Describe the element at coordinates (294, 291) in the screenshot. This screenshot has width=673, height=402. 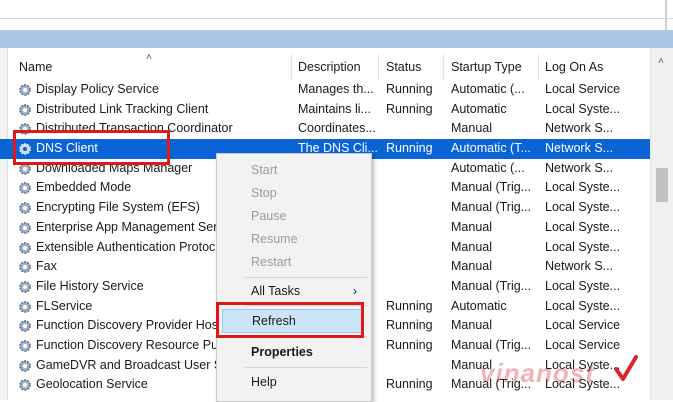
I see `menu-item-all-tasks: All Tasks ›` at that location.